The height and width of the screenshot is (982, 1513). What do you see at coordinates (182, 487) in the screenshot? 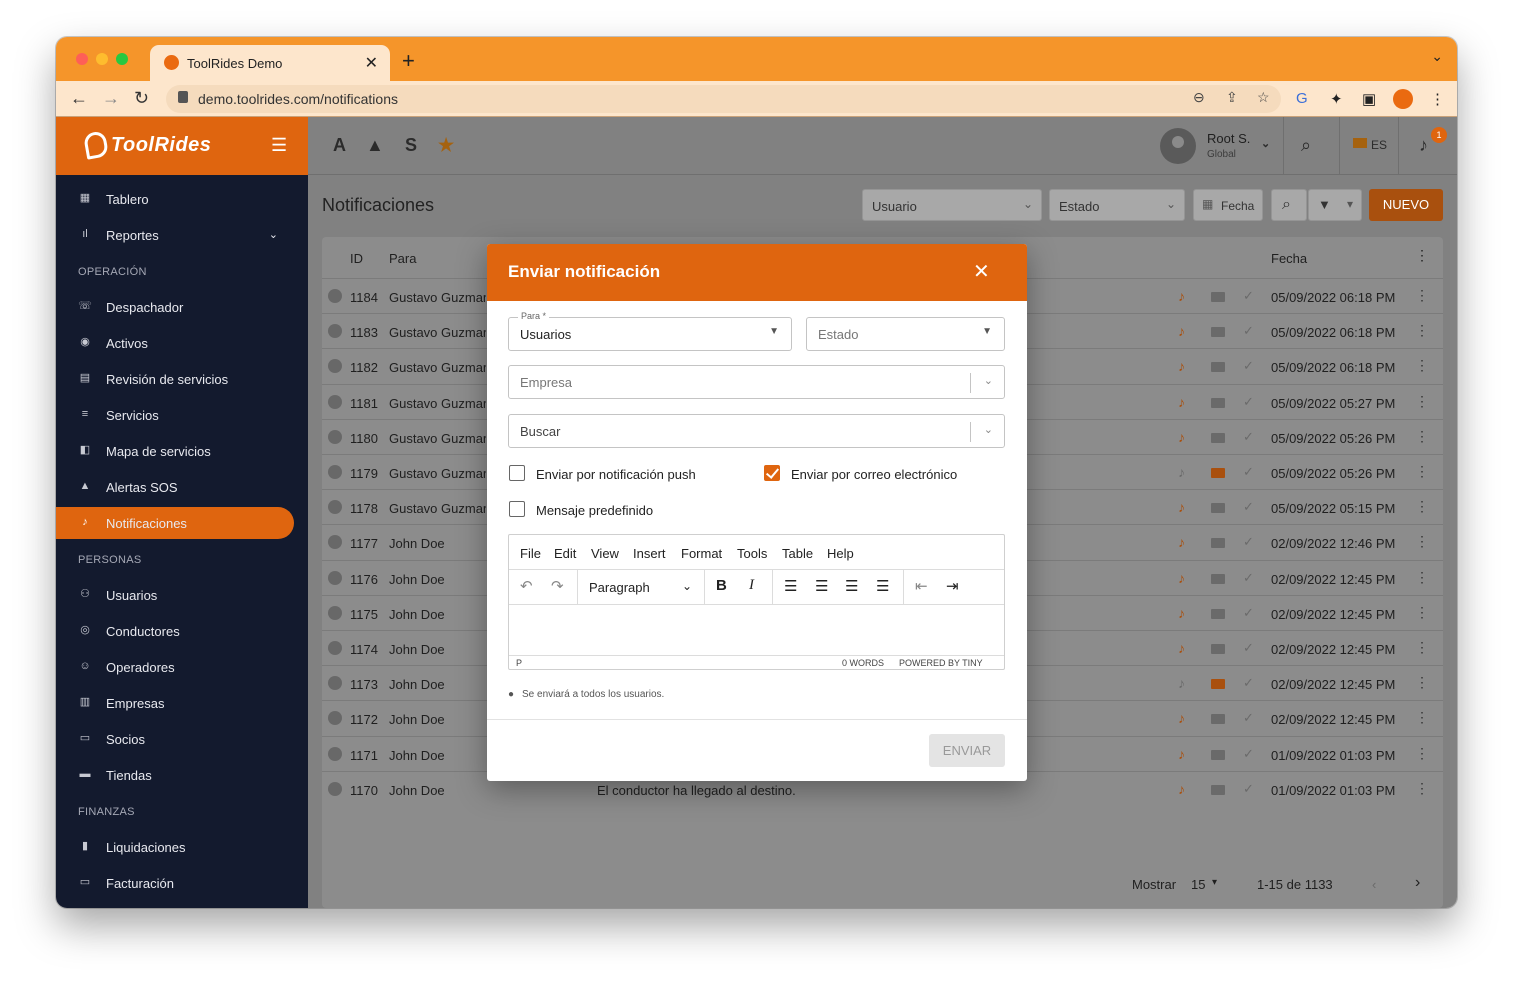
I see `sidebar-item-alertas: ▲ Alertas SOS` at bounding box center [182, 487].